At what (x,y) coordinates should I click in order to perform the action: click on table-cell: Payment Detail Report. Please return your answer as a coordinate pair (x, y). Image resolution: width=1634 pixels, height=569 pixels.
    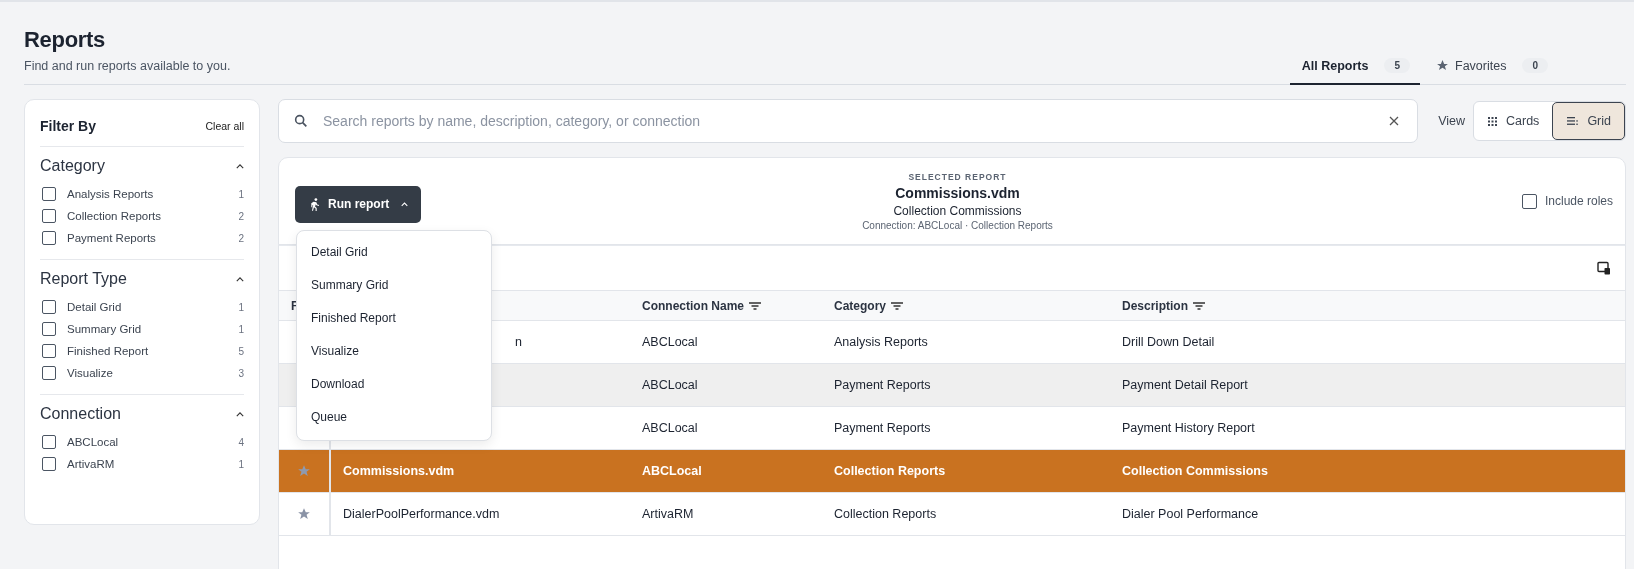
    Looking at the image, I should click on (1367, 385).